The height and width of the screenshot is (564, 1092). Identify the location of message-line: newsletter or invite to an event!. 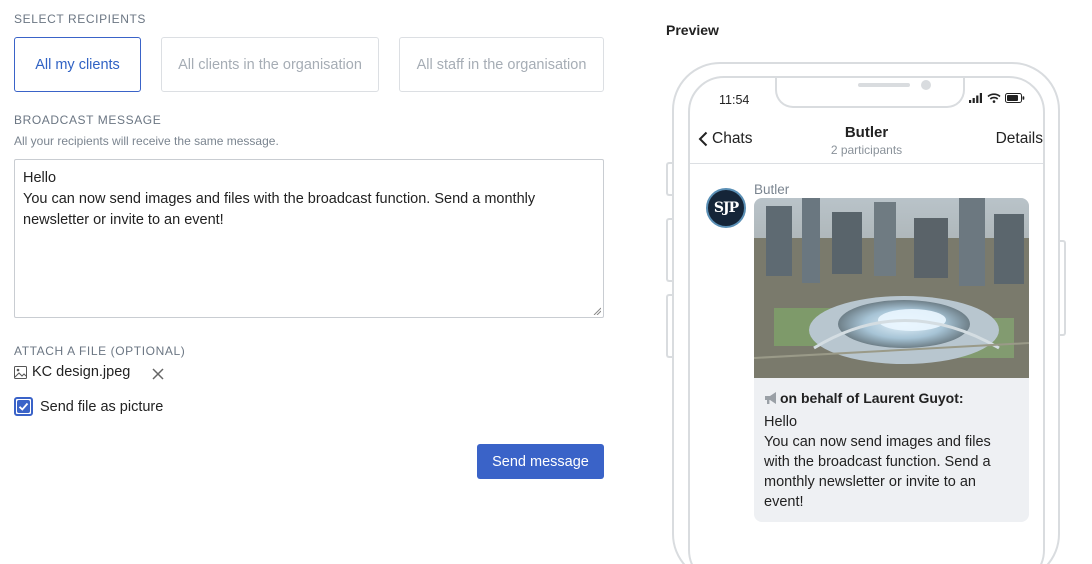
(123, 220).